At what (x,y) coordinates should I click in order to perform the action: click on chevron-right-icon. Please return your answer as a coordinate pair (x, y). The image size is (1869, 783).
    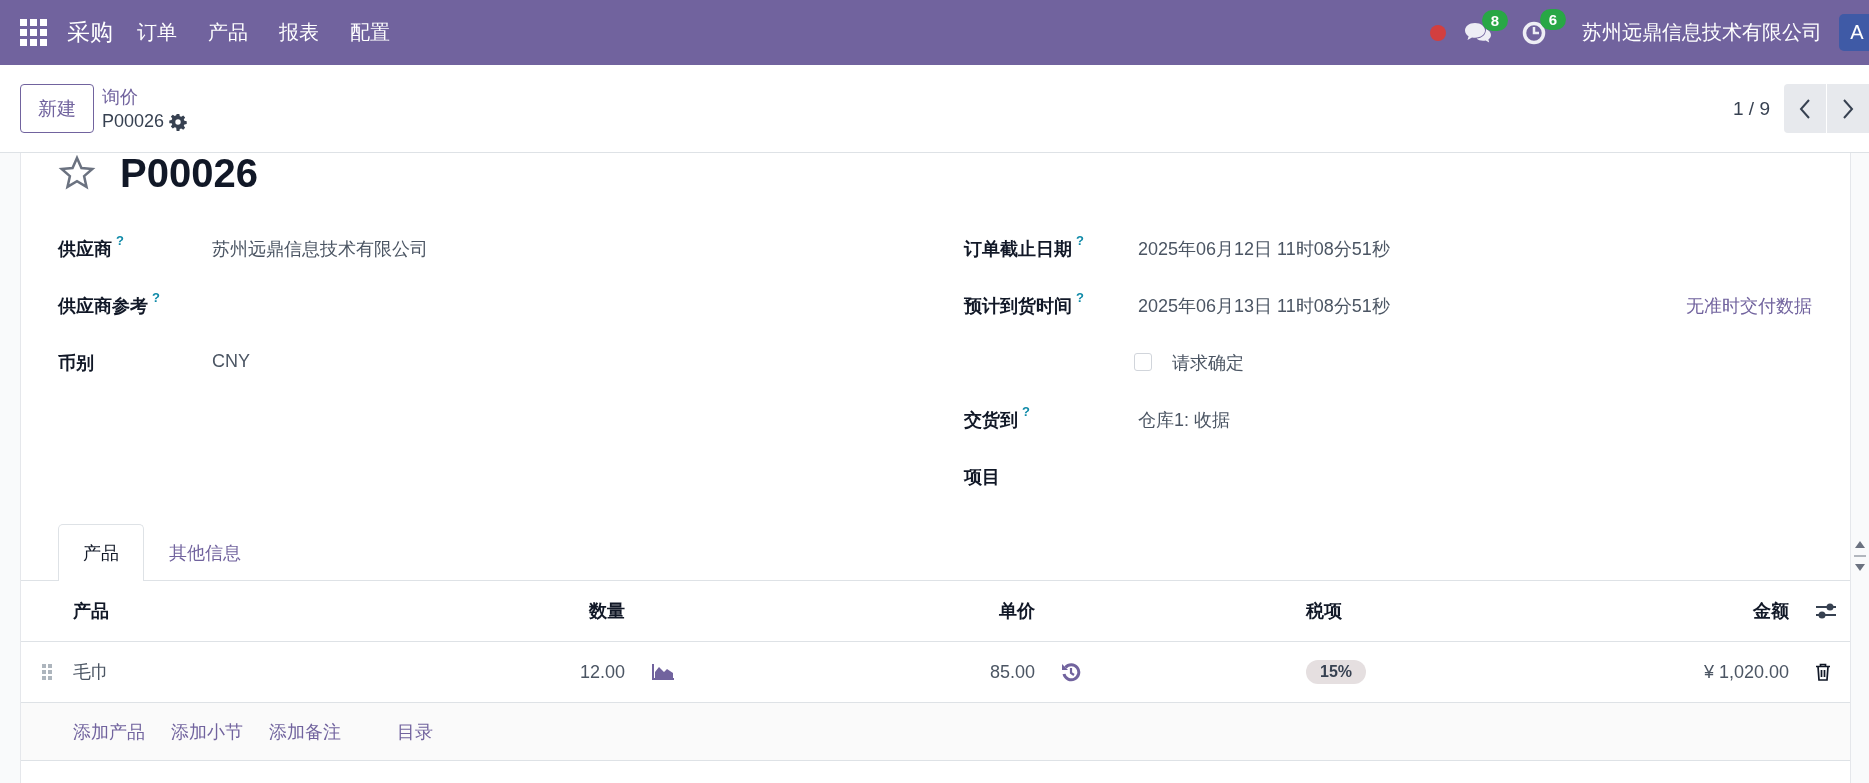
    Looking at the image, I should click on (1848, 108).